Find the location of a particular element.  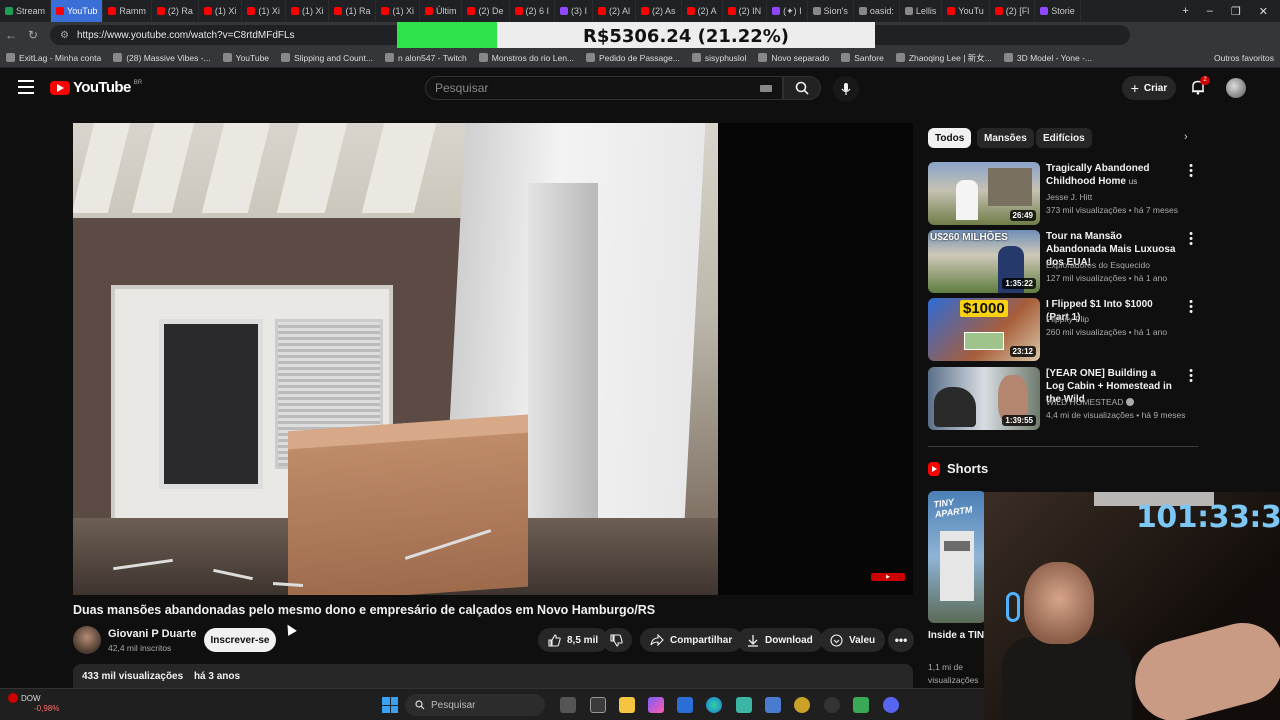

browser-tab: YouTub is located at coordinates (77, 11).